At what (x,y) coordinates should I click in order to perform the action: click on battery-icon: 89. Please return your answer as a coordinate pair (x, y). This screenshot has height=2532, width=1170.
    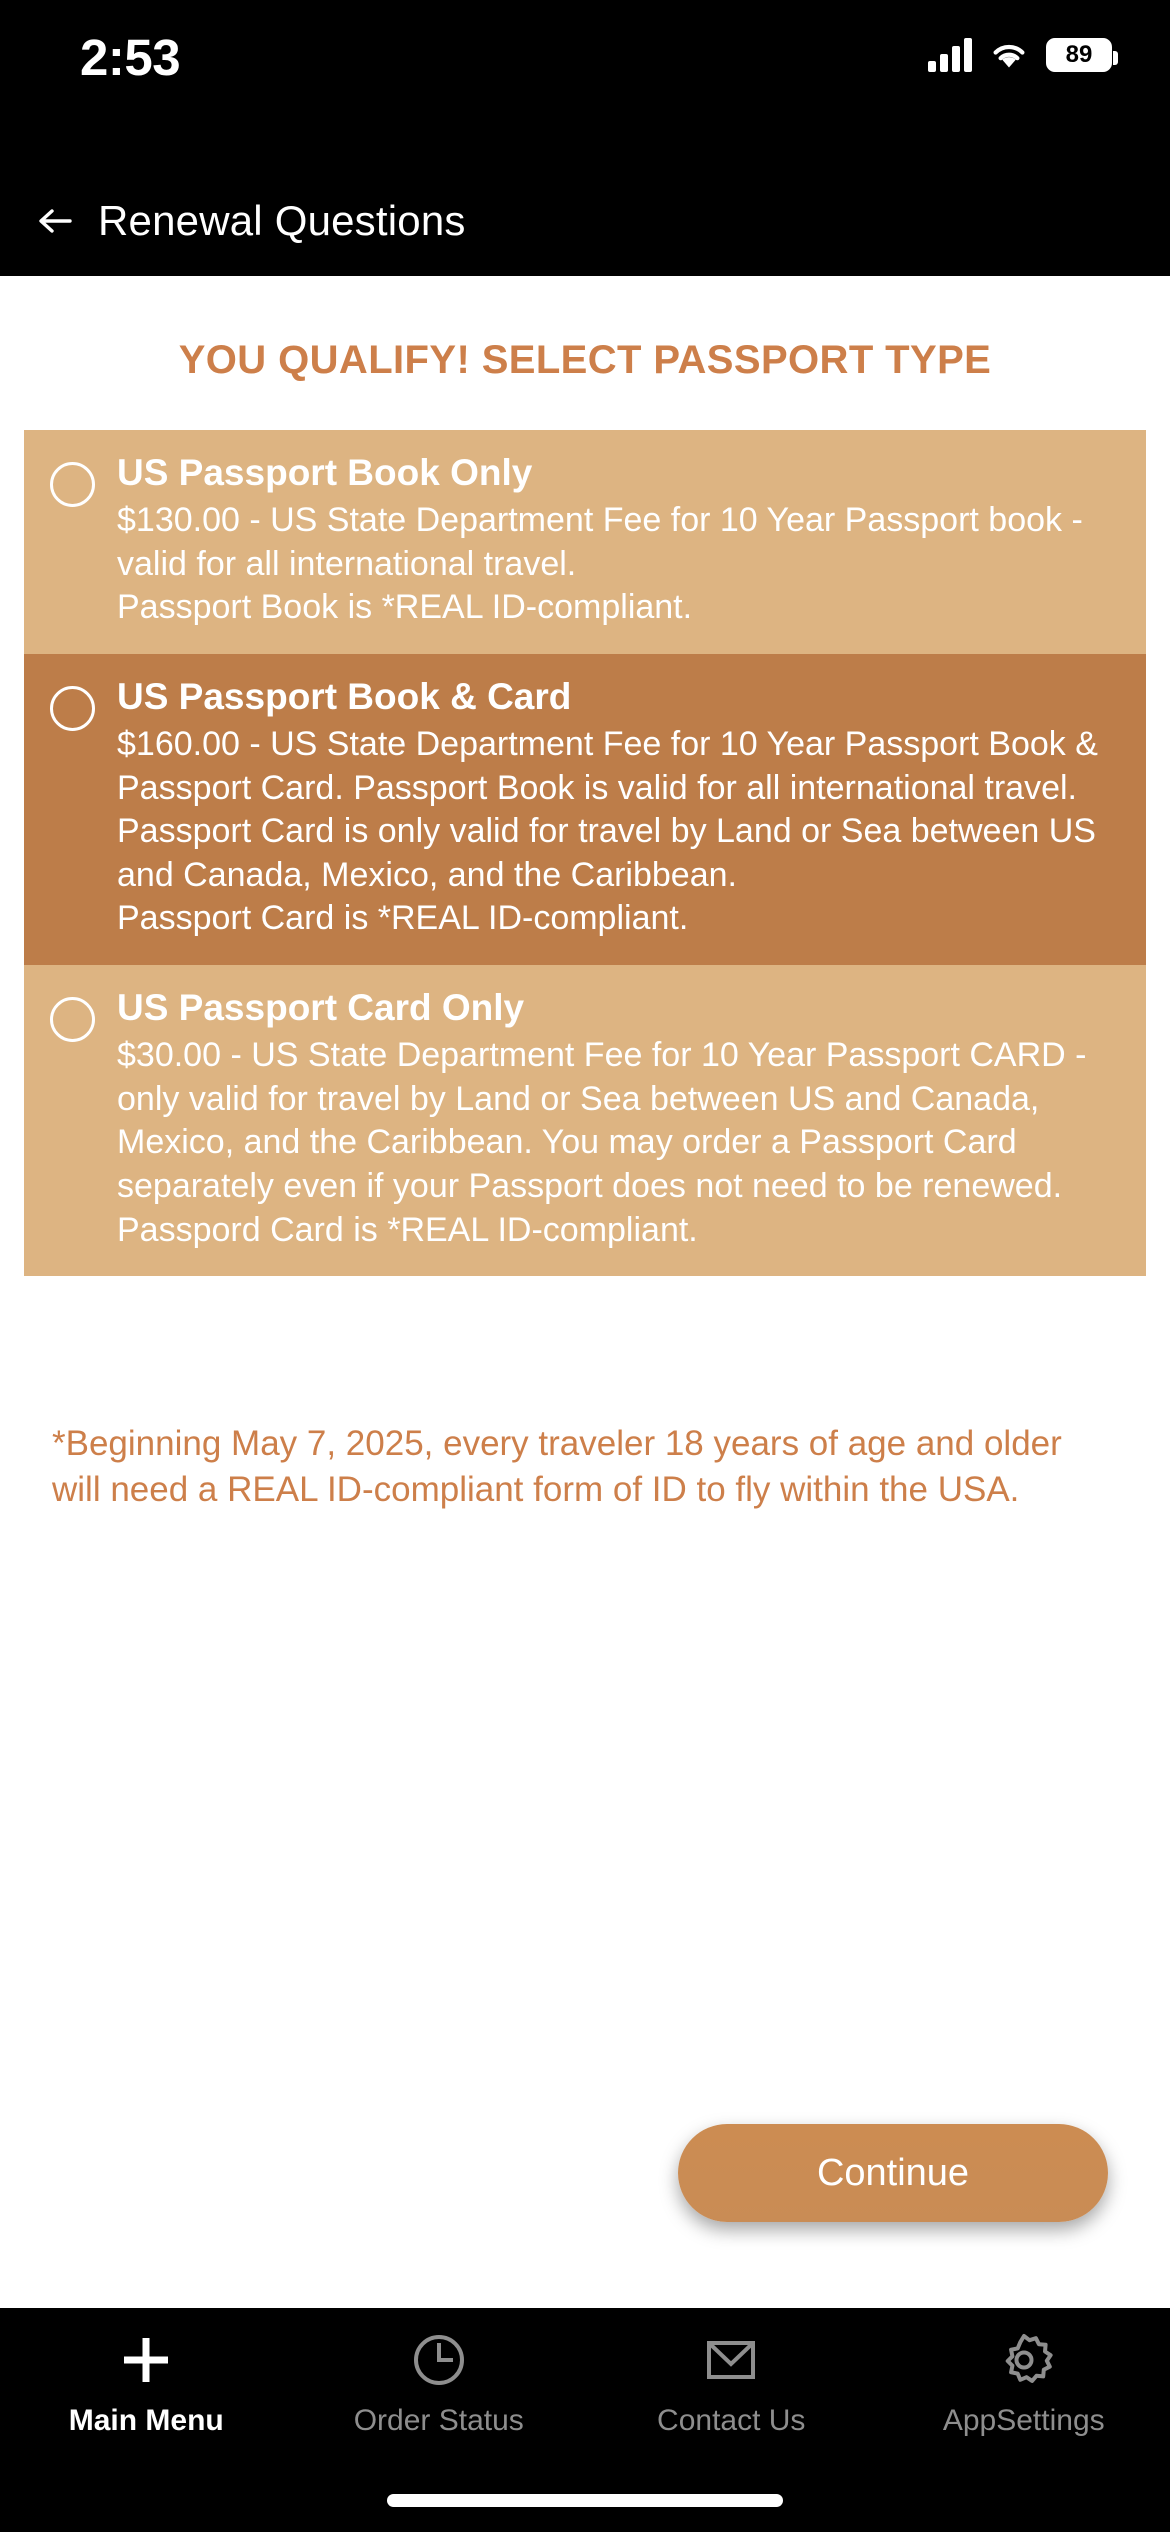
    Looking at the image, I should click on (1082, 55).